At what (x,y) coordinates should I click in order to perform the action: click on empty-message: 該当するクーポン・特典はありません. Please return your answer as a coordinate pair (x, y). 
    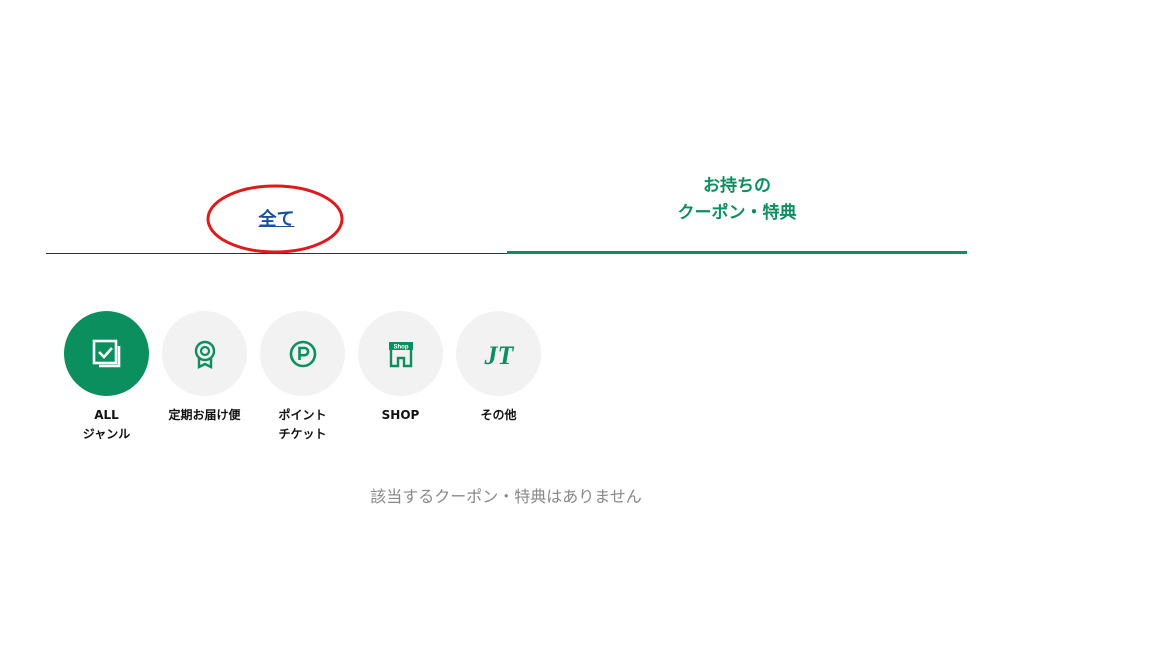
    Looking at the image, I should click on (506, 496).